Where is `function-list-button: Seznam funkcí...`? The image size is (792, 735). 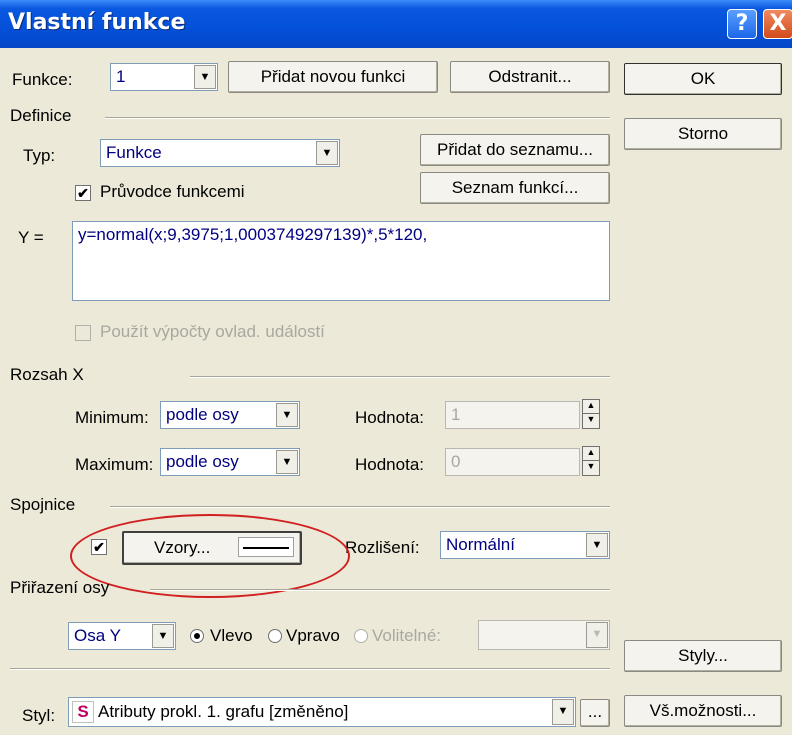 function-list-button: Seznam funkcí... is located at coordinates (515, 188).